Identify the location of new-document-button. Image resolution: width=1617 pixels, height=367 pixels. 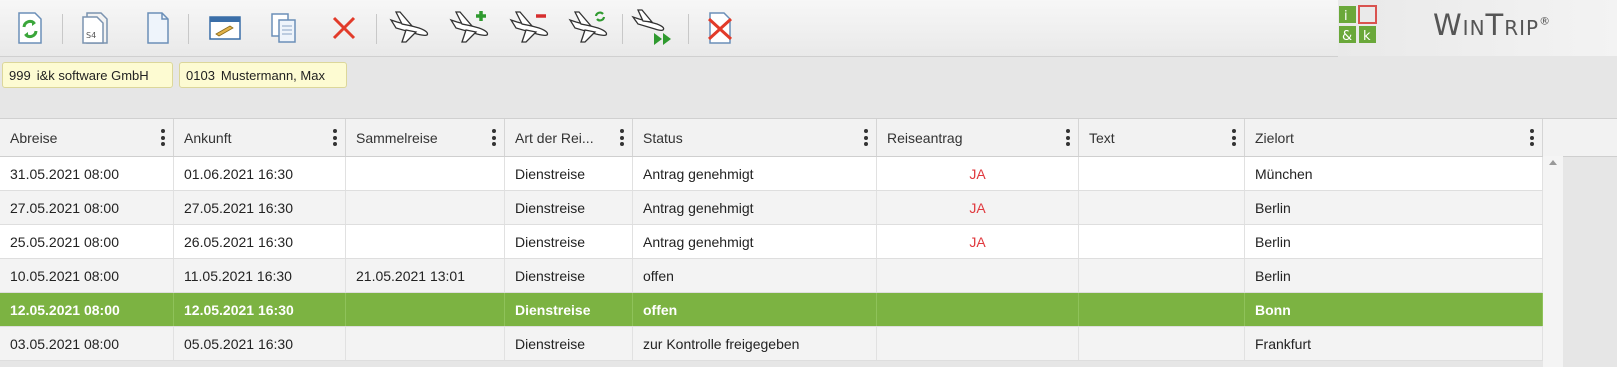
(158, 28).